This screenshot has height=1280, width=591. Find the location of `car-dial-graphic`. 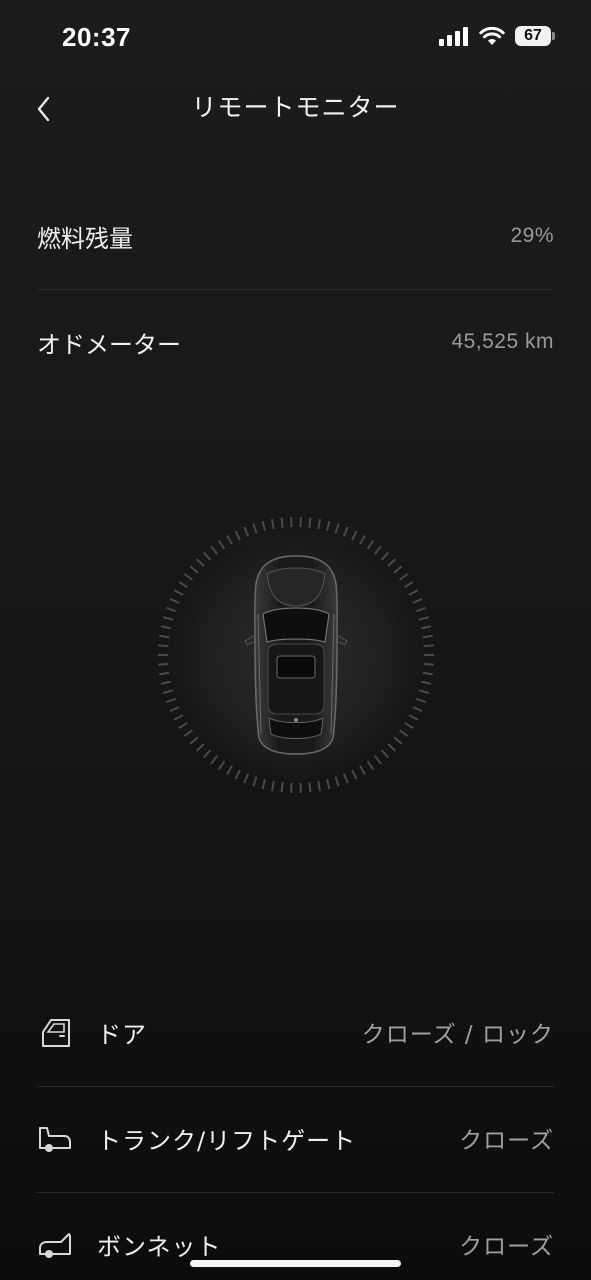

car-dial-graphic is located at coordinates (296, 655).